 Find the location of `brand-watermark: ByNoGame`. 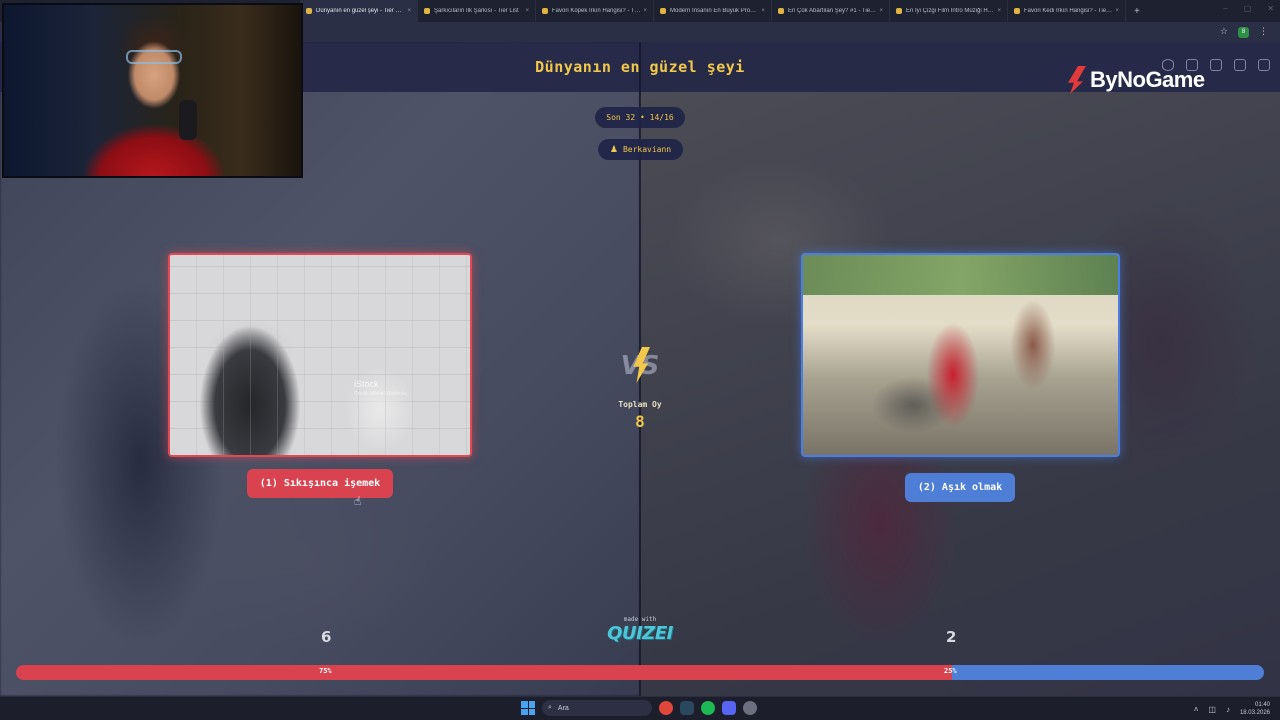

brand-watermark: ByNoGame is located at coordinates (1135, 80).